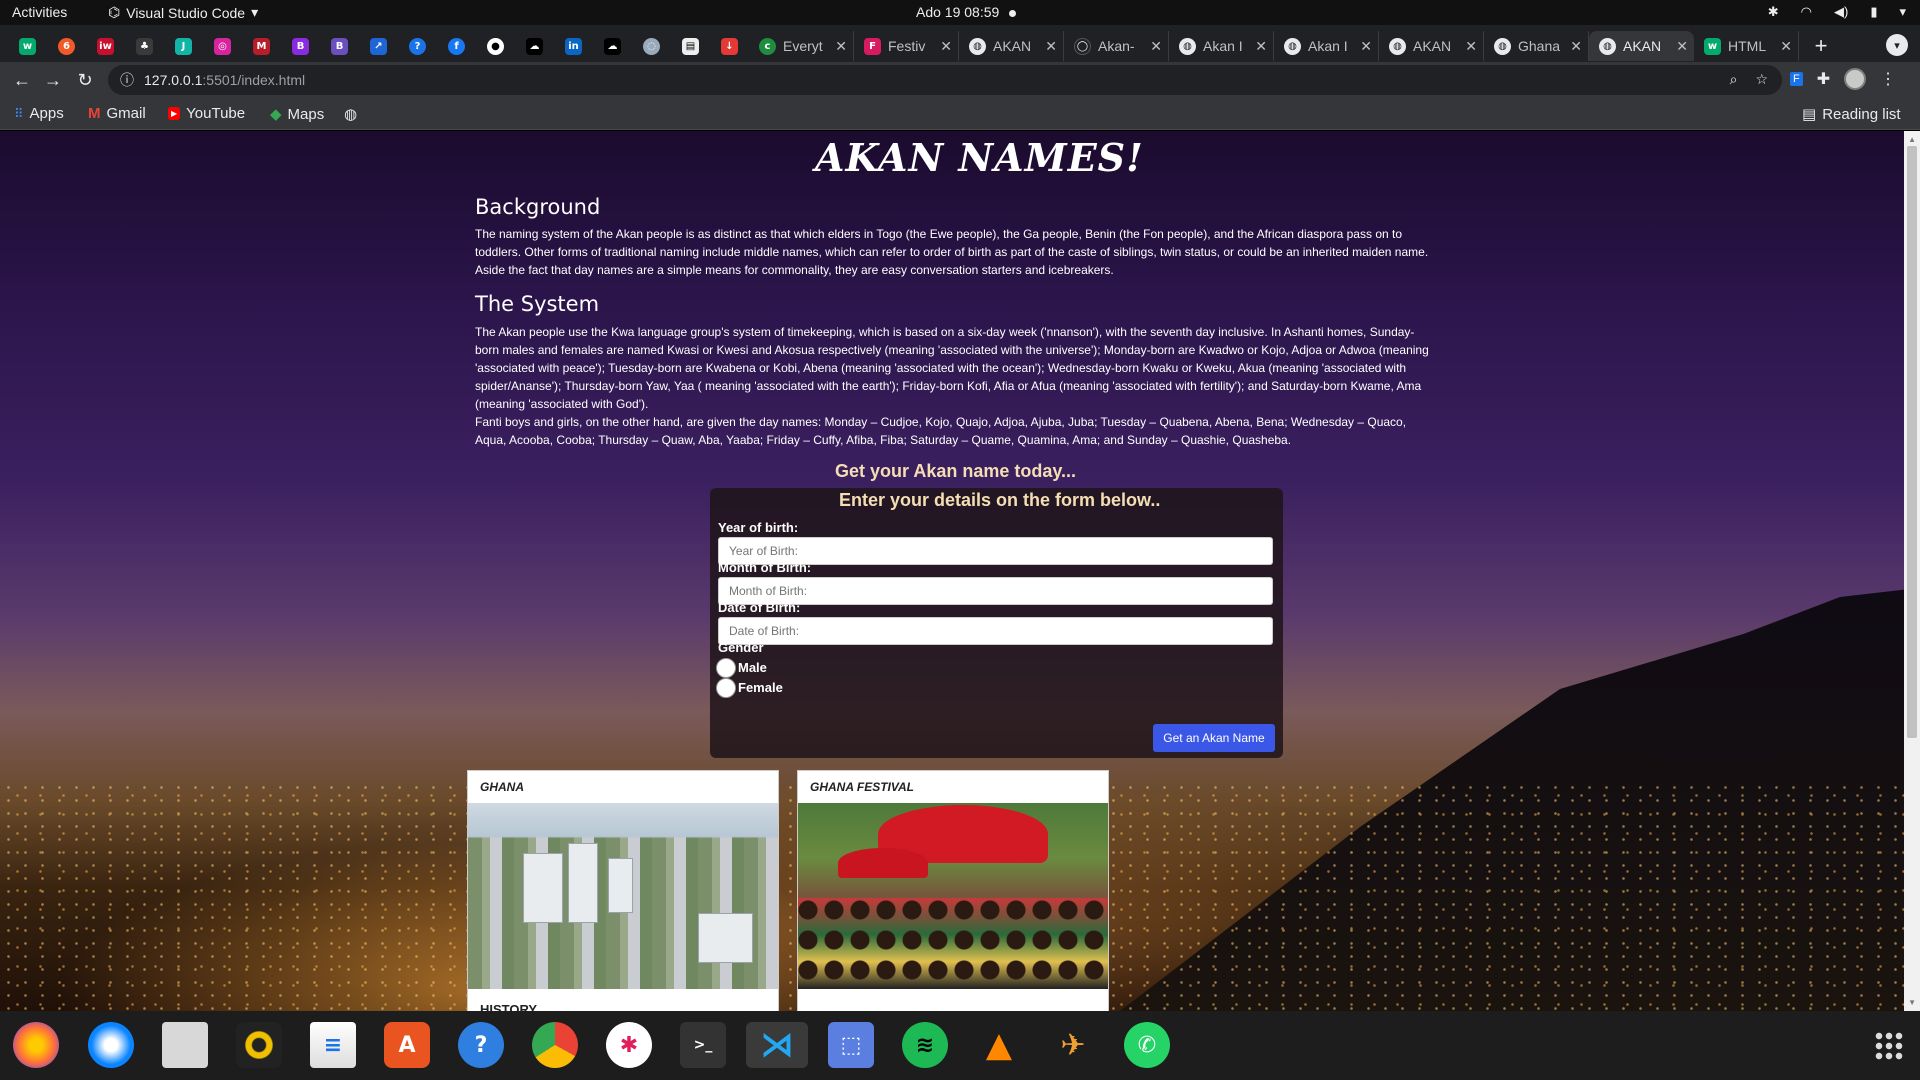  I want to click on extension-icon: F, so click(1796, 79).